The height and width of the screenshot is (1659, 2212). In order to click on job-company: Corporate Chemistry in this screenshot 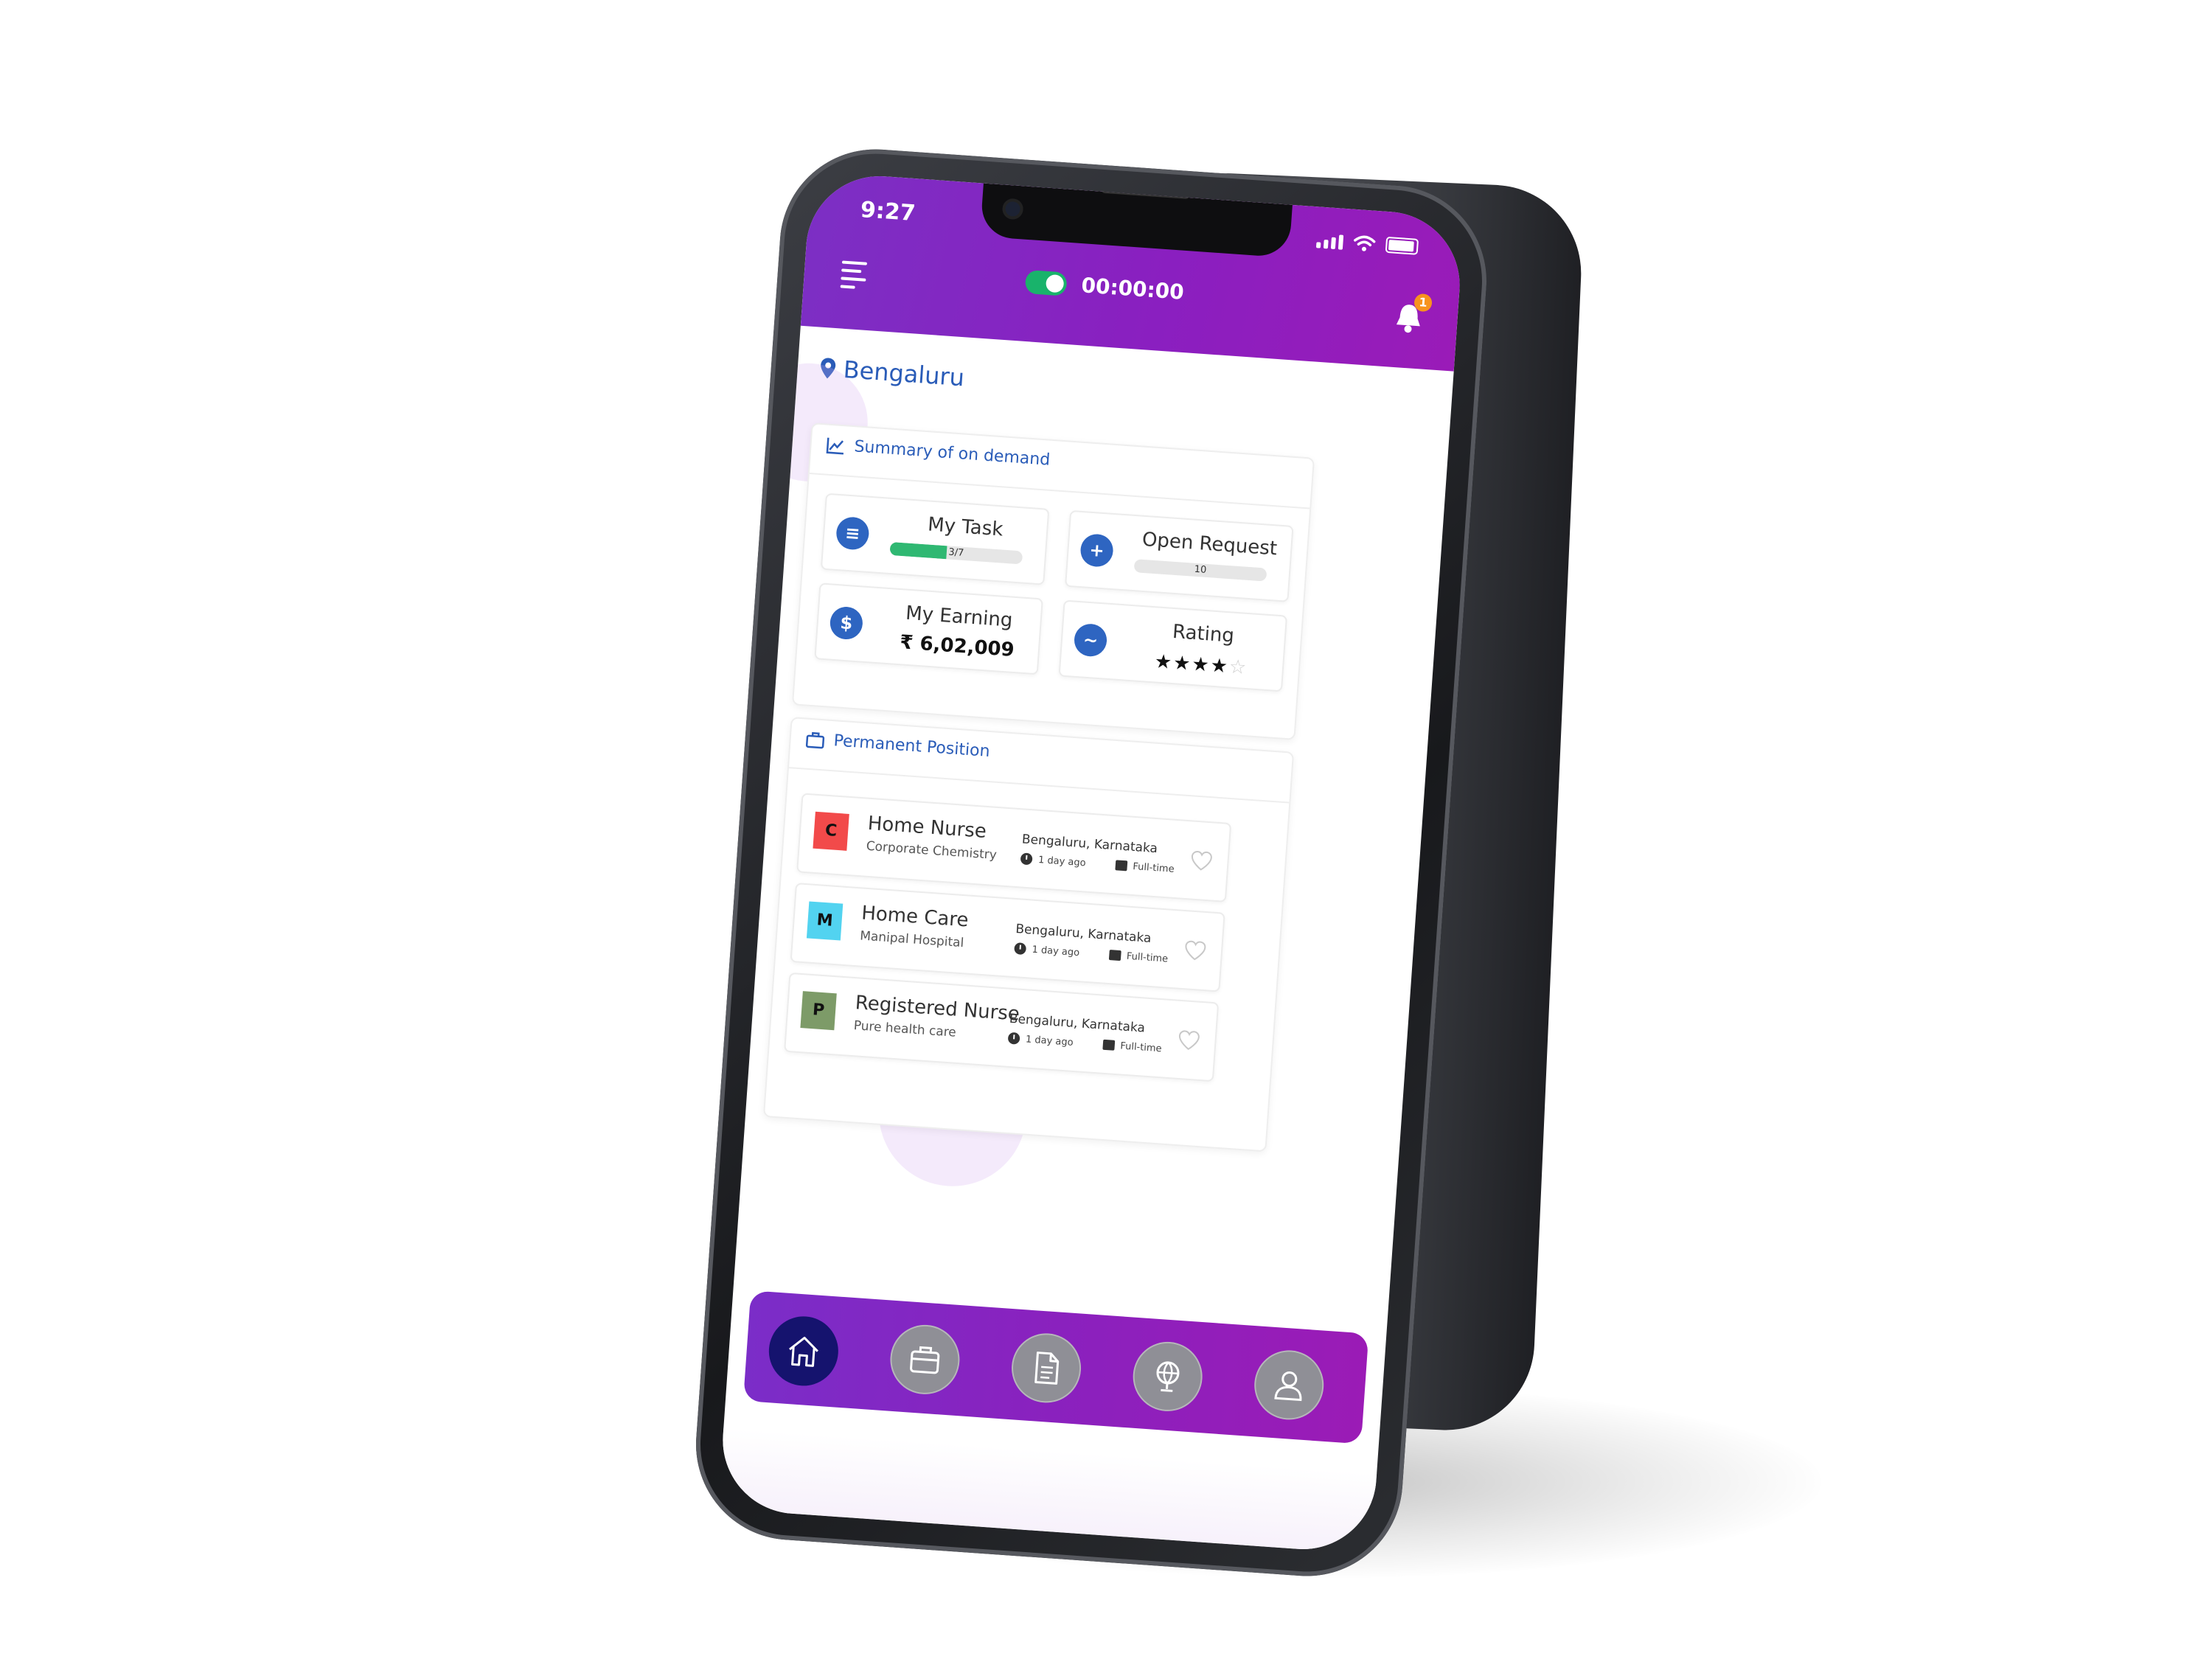, I will do `click(932, 850)`.